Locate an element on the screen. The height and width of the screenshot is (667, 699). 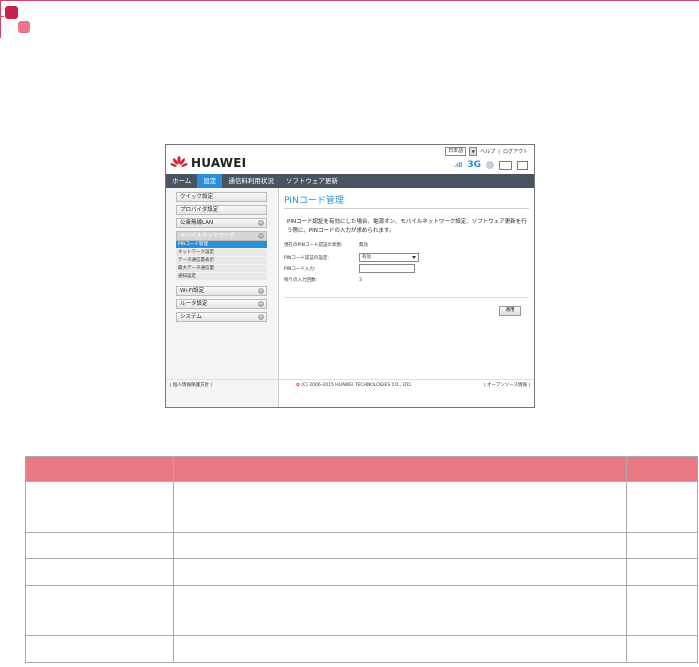
top-links: 日本語 ▼ ヘルプ | ログアウト is located at coordinates (486, 151).